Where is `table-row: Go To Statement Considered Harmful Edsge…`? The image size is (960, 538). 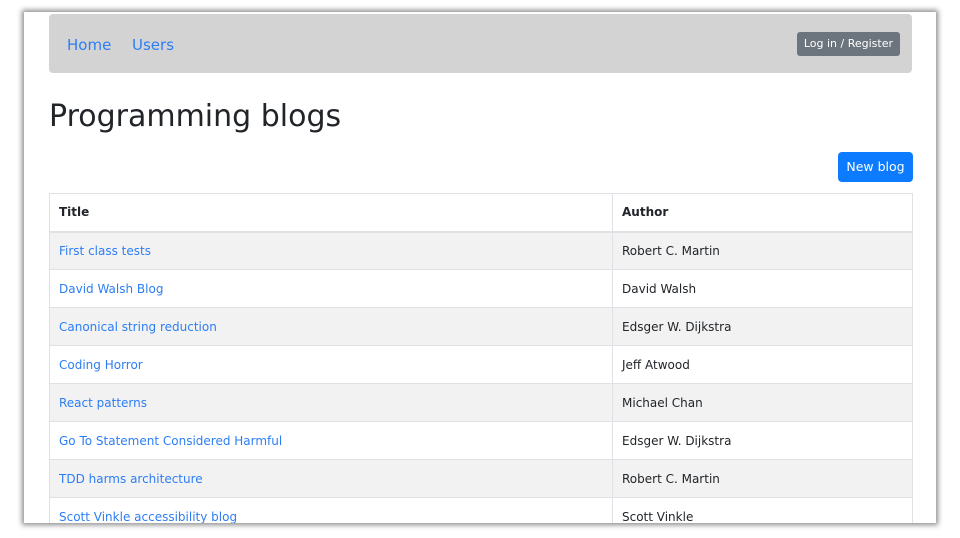 table-row: Go To Statement Considered Harmful Edsge… is located at coordinates (481, 440).